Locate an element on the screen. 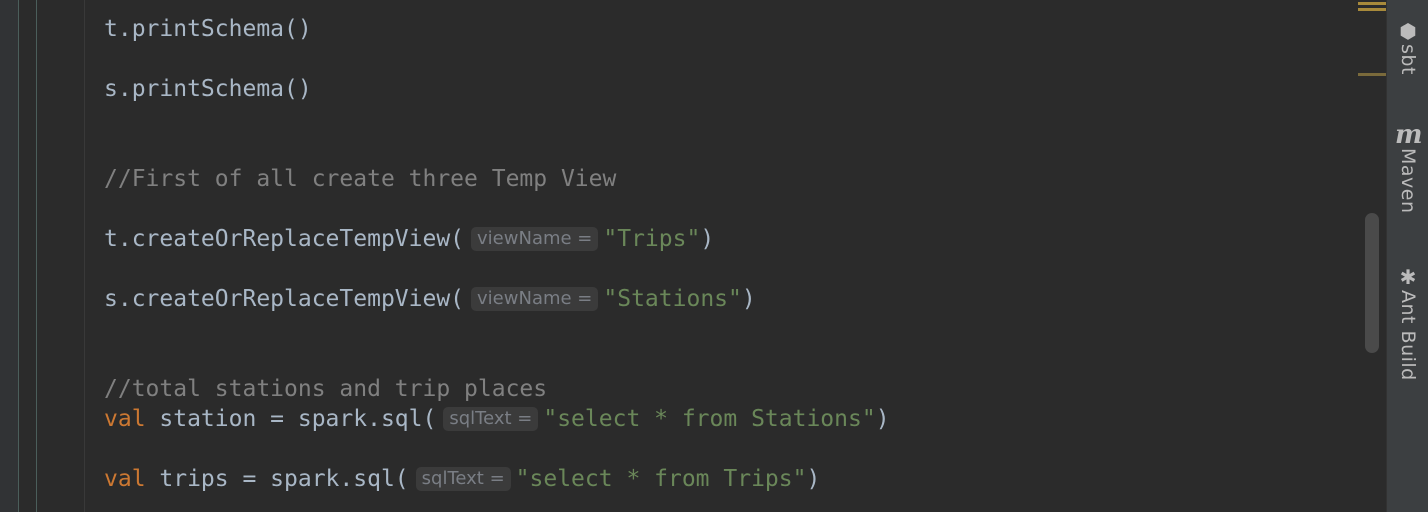 The height and width of the screenshot is (512, 1428). code-comment: //First of all create three Temp View is located at coordinates (360, 179).